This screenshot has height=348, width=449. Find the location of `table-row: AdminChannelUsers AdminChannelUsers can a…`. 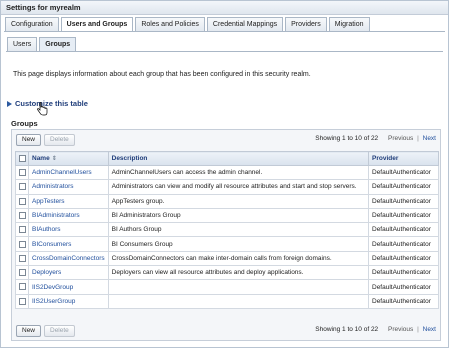

table-row: AdminChannelUsers AdminChannelUsers can a… is located at coordinates (227, 172).